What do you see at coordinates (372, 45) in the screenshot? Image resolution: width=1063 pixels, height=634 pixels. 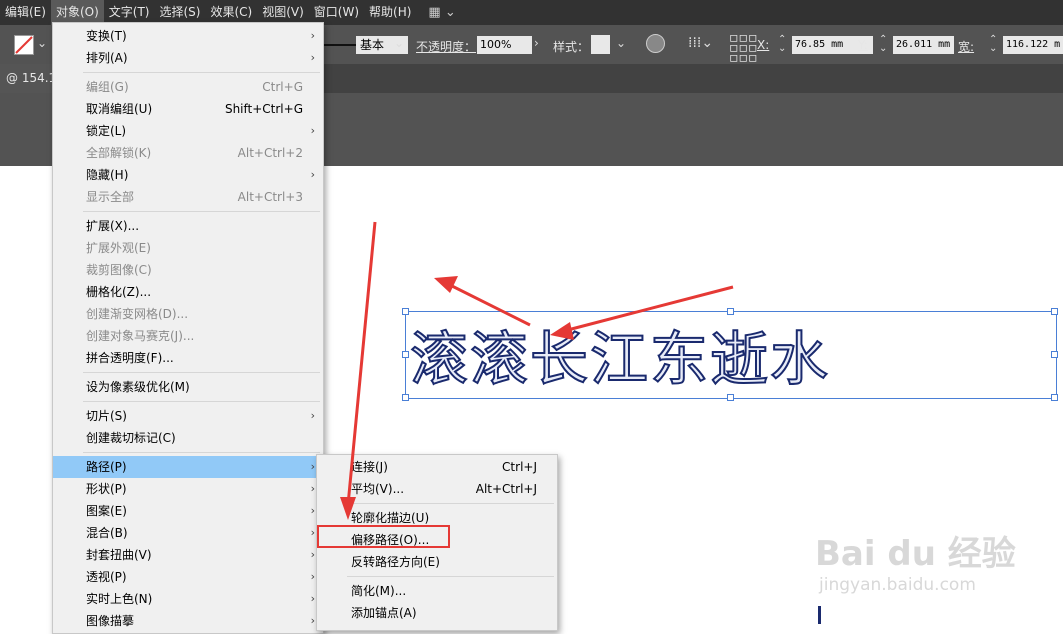 I see `stroke-style-value: 基本` at bounding box center [372, 45].